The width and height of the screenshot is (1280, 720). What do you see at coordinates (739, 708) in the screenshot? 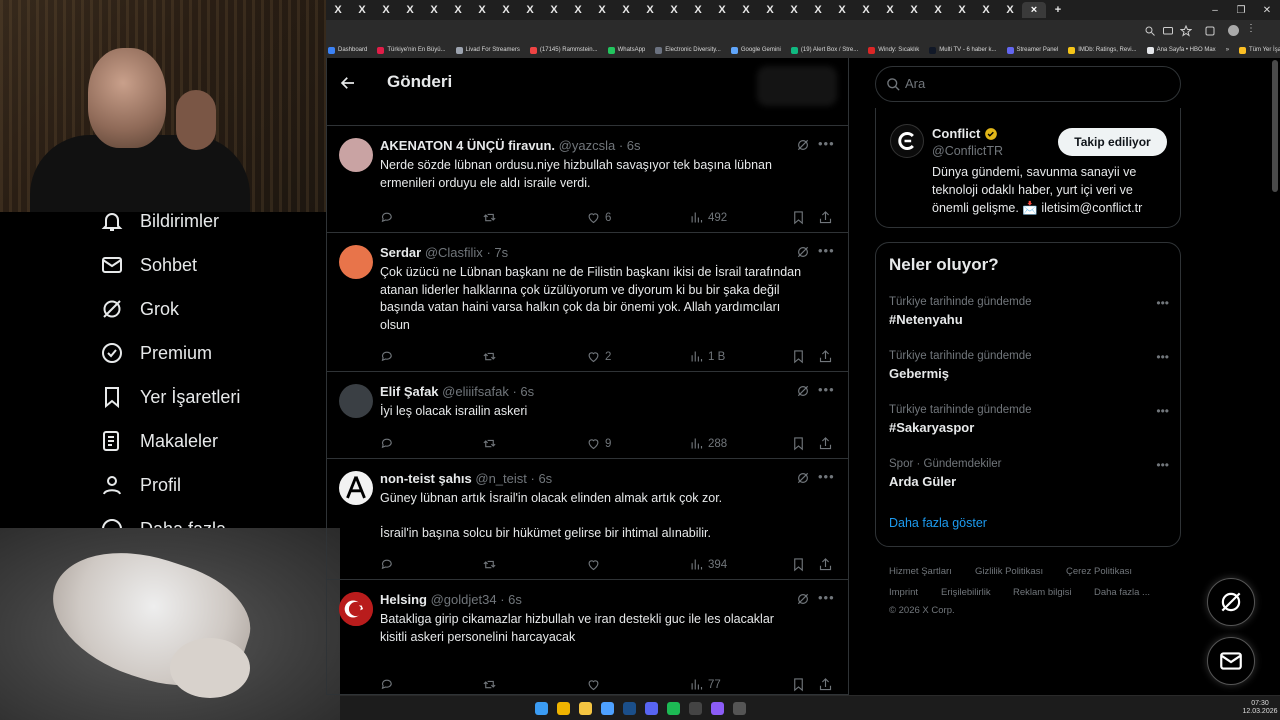
I see `obs-icon` at bounding box center [739, 708].